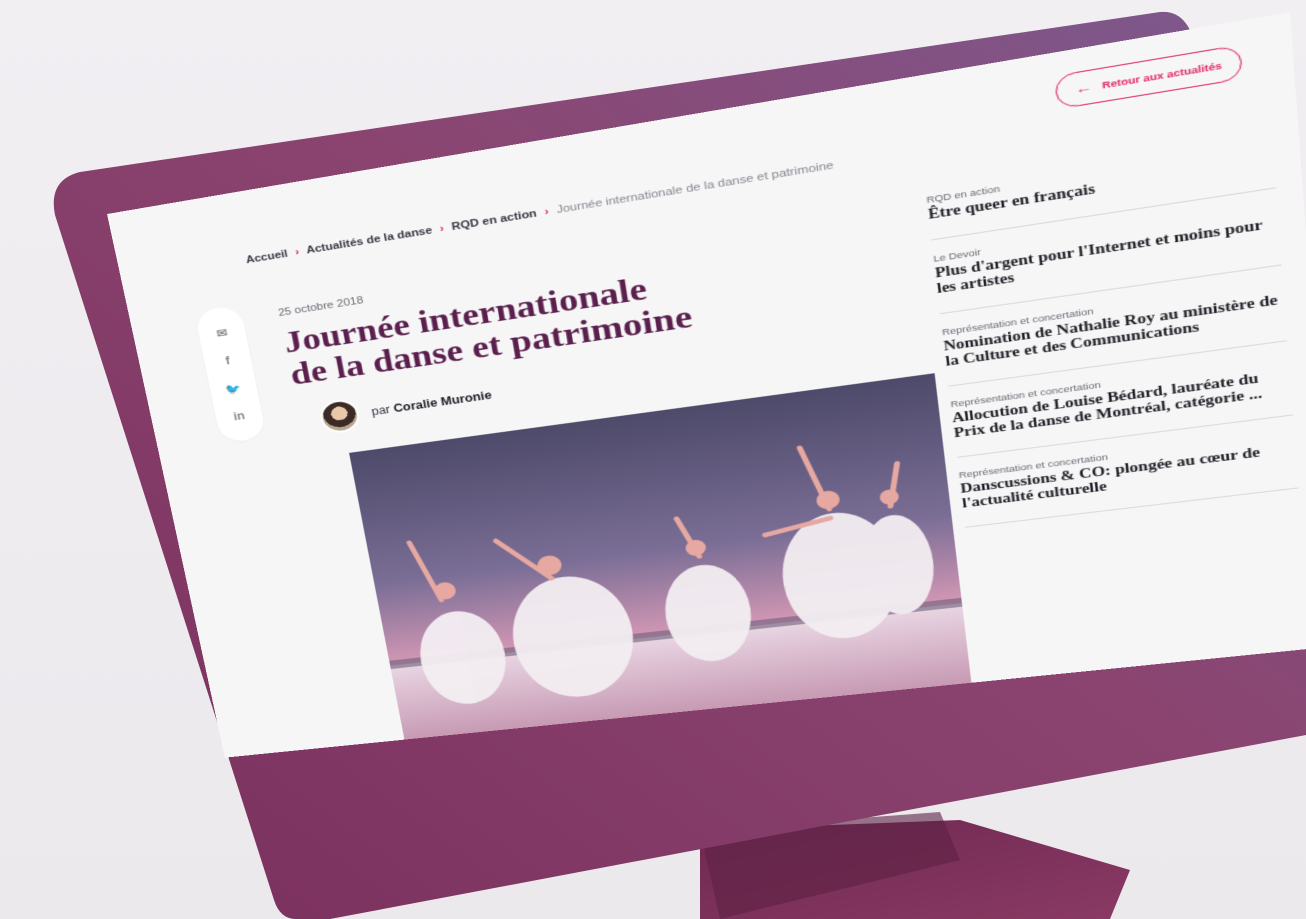 The image size is (1306, 919). Describe the element at coordinates (1083, 88) in the screenshot. I see `arrow-left-icon: ←` at that location.